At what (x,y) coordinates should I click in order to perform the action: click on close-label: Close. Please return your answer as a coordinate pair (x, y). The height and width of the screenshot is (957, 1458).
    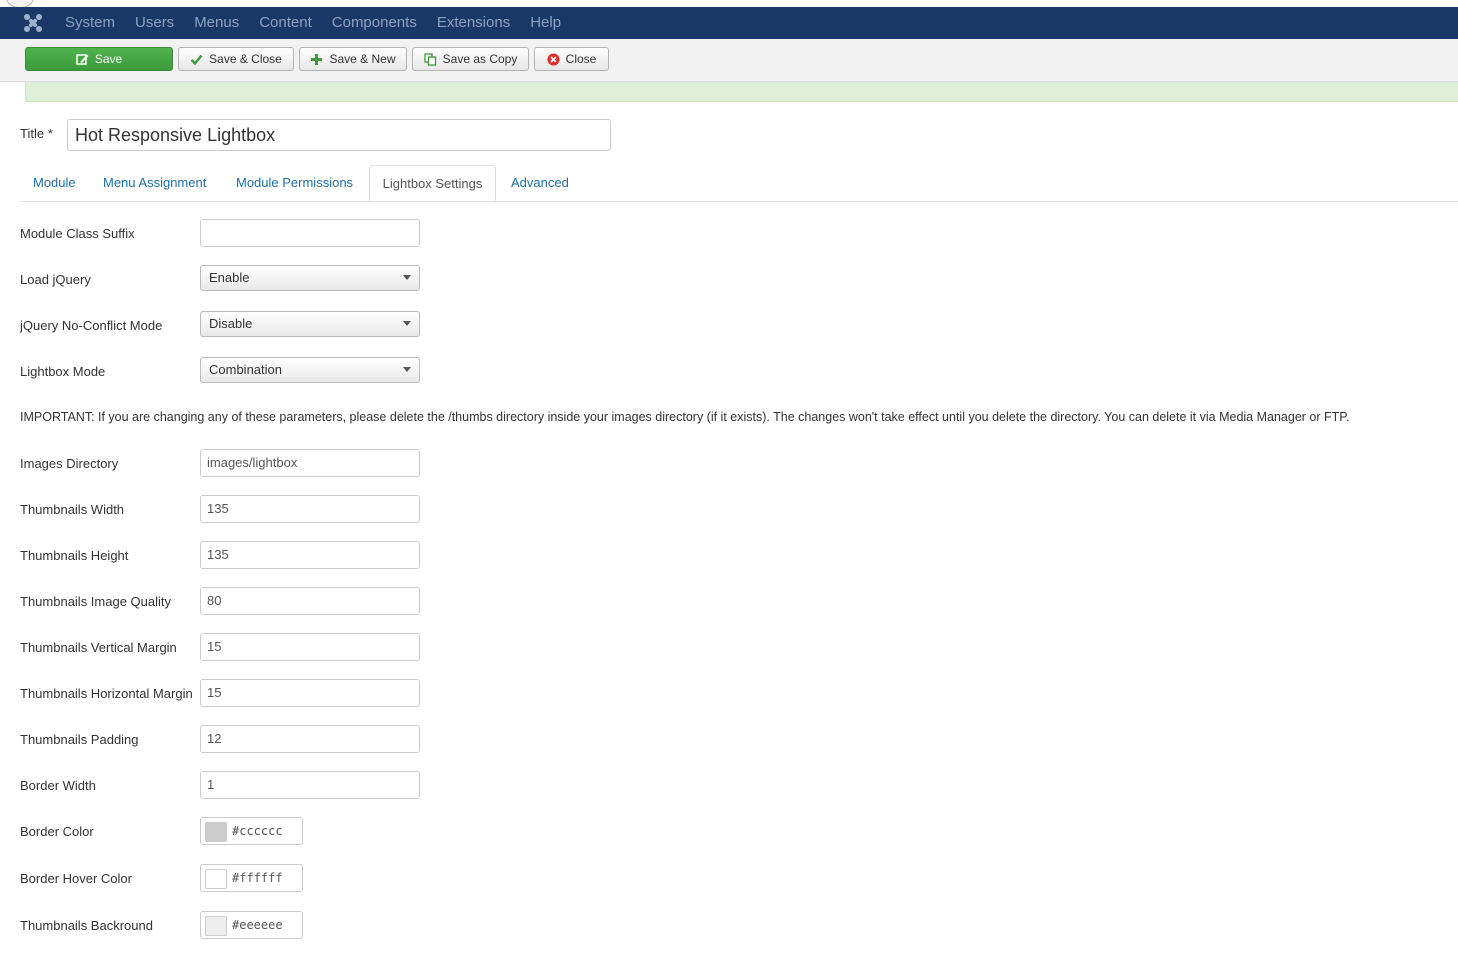
    Looking at the image, I should click on (581, 59).